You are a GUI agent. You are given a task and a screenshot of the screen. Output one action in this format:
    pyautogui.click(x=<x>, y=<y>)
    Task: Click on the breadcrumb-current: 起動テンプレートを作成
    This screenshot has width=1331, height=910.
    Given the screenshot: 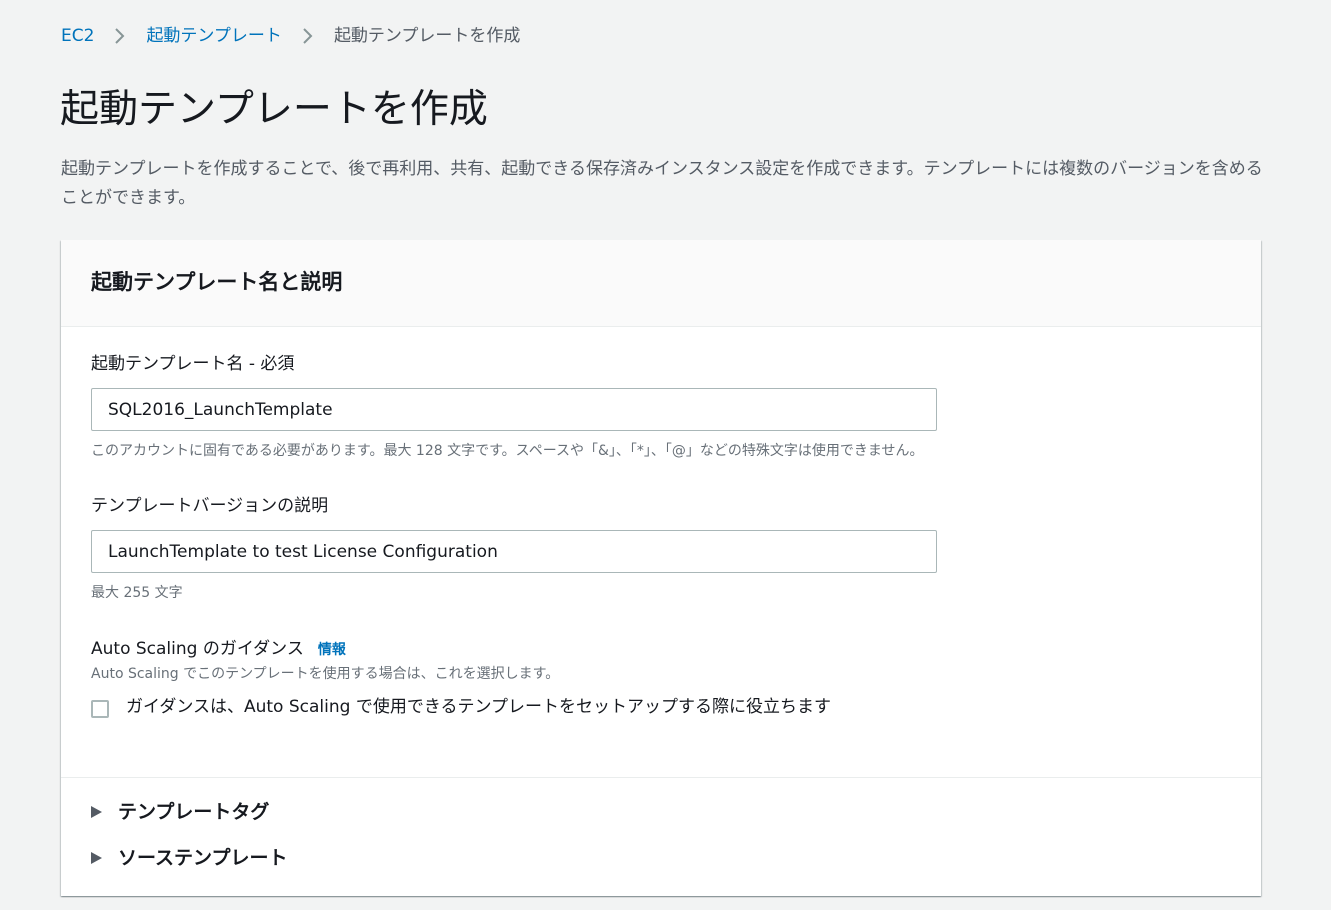 What is the action you would take?
    pyautogui.click(x=427, y=36)
    